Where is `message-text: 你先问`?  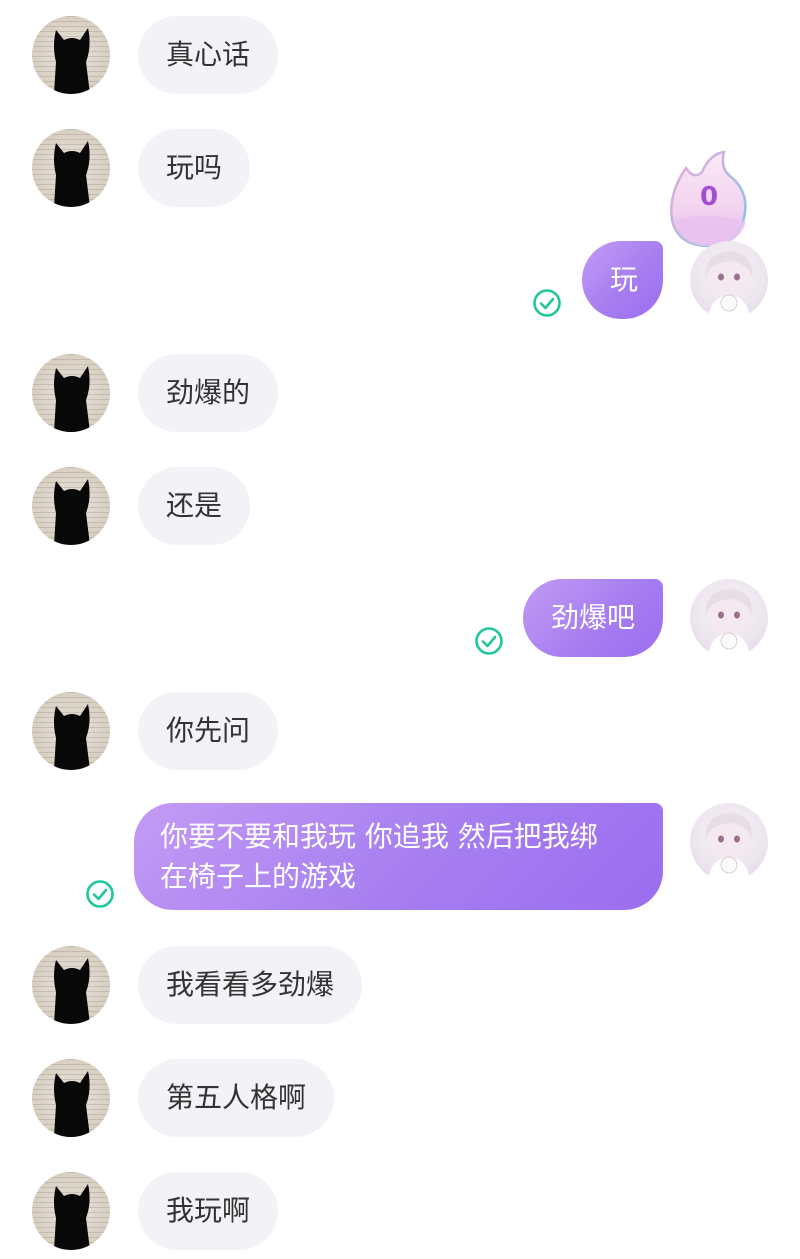 message-text: 你先问 is located at coordinates (208, 730).